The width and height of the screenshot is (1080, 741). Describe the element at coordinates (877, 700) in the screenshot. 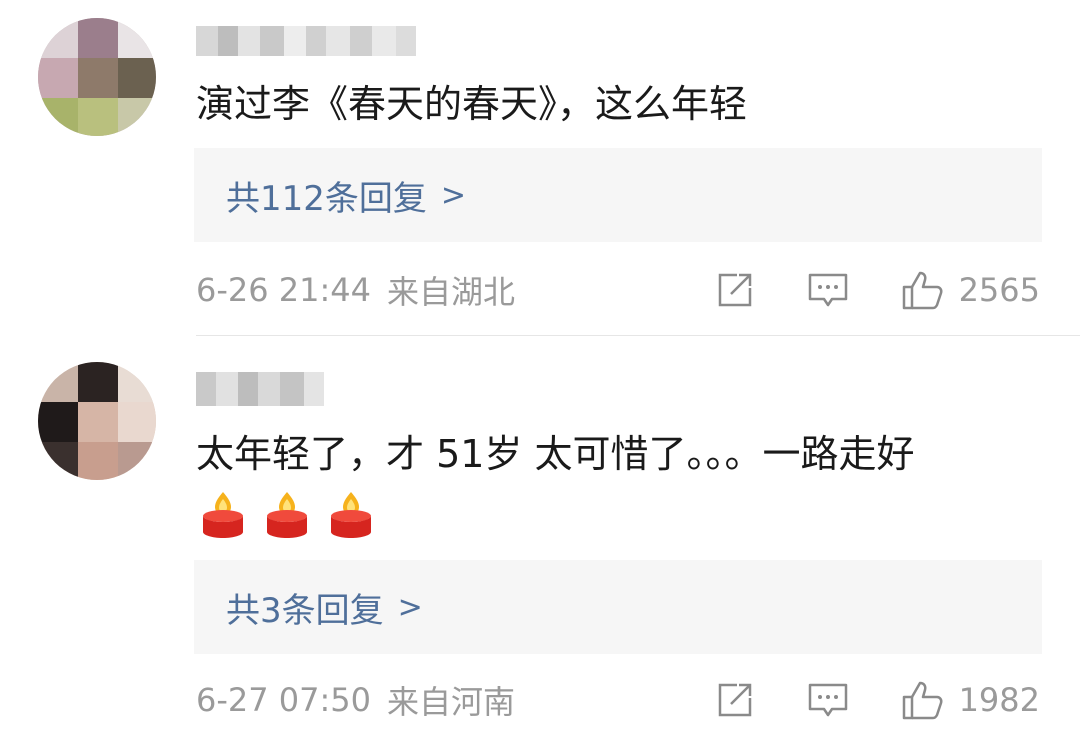

I see `comment-actions: 1982` at that location.